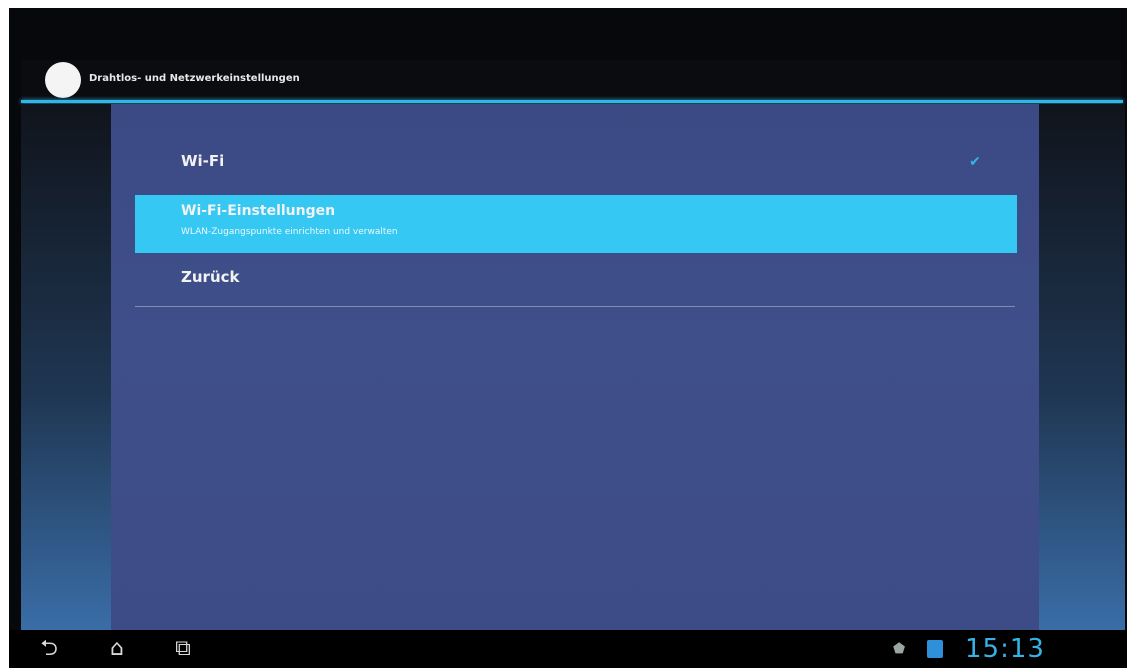 The width and height of the screenshot is (1135, 670). What do you see at coordinates (183, 649) in the screenshot?
I see `recent-apps-icon: ⧉` at bounding box center [183, 649].